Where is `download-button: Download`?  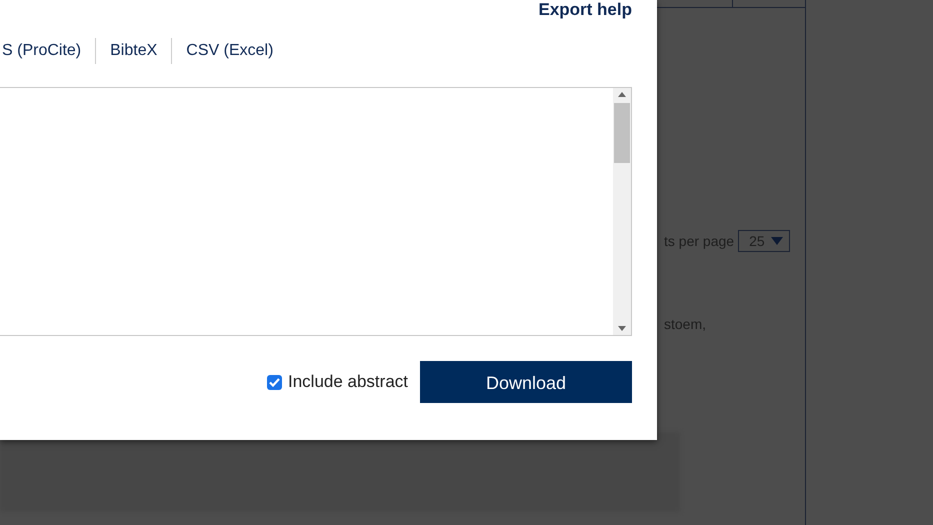 download-button: Download is located at coordinates (526, 382).